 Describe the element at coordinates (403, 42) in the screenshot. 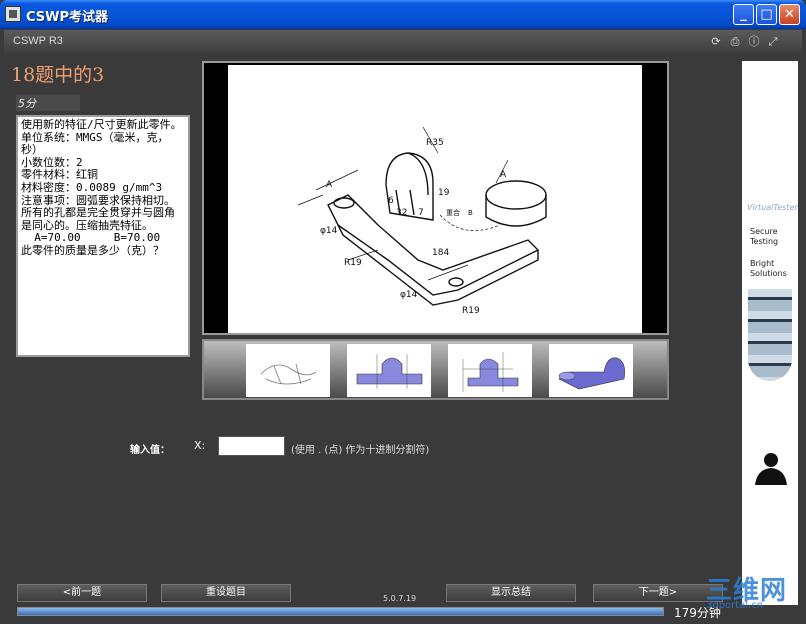

I see `app-header: CSWP R3 ⟳ ⎙ ⓘ ⤢` at that location.